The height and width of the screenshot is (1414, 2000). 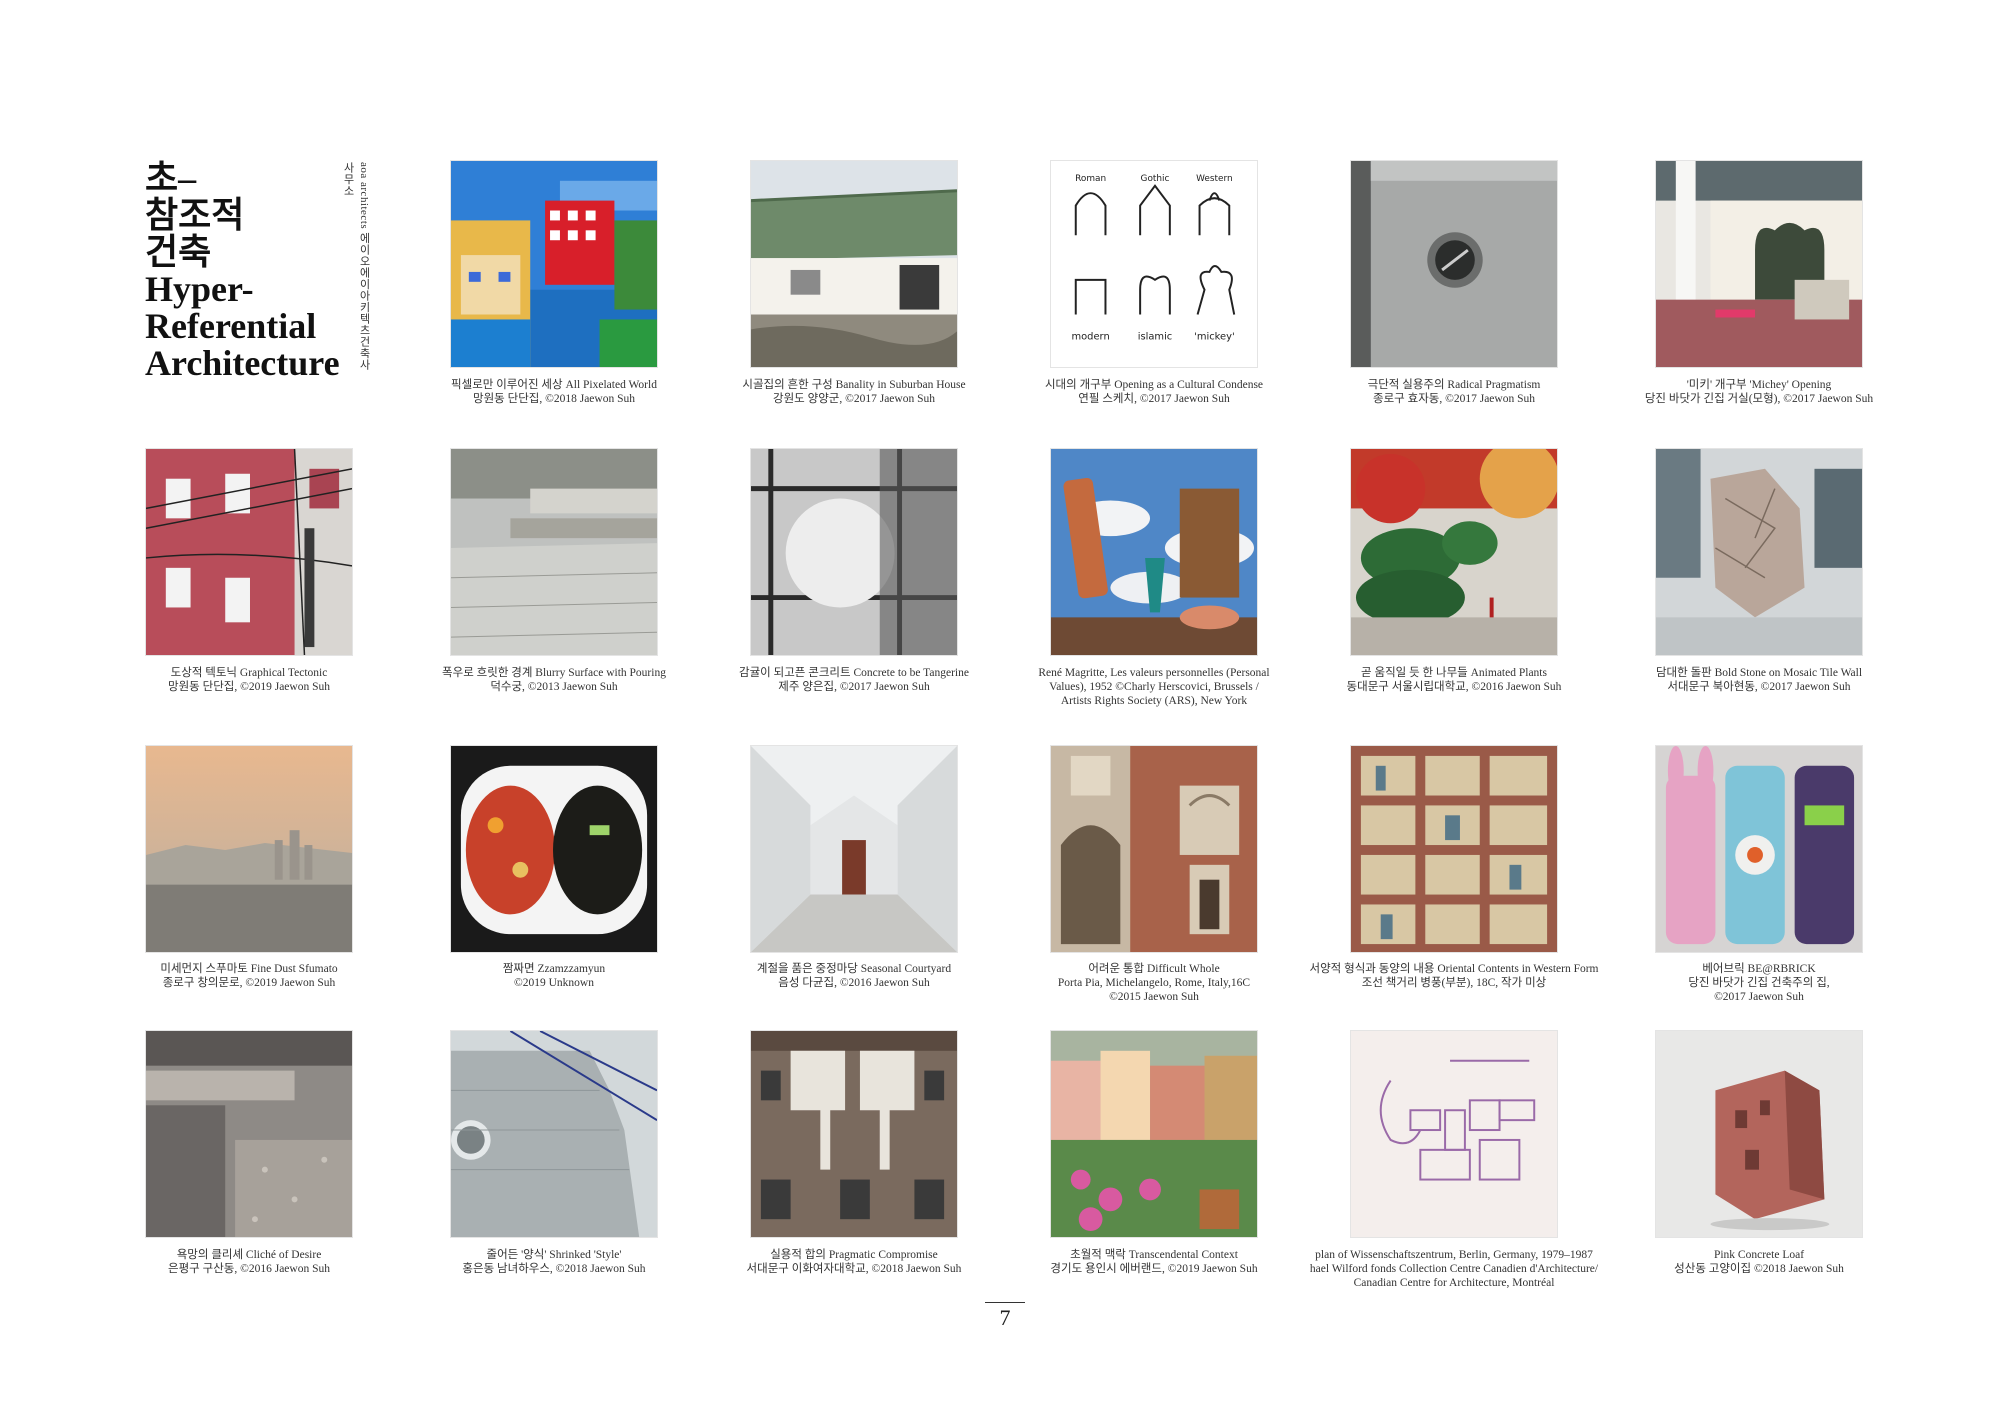 What do you see at coordinates (249, 687) in the screenshot?
I see `caption-line: 망원동 단단집, ©2019 Jaewon Suh` at bounding box center [249, 687].